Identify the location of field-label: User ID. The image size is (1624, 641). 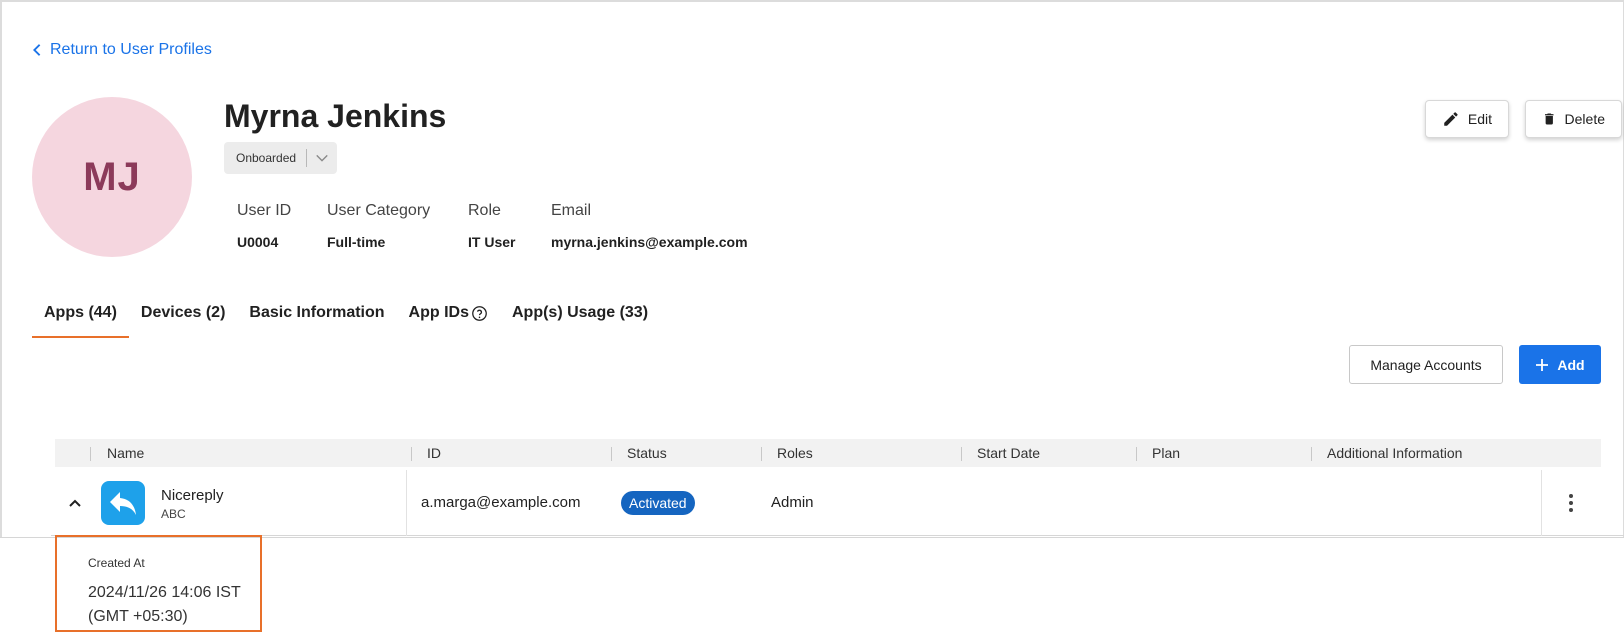
(264, 210).